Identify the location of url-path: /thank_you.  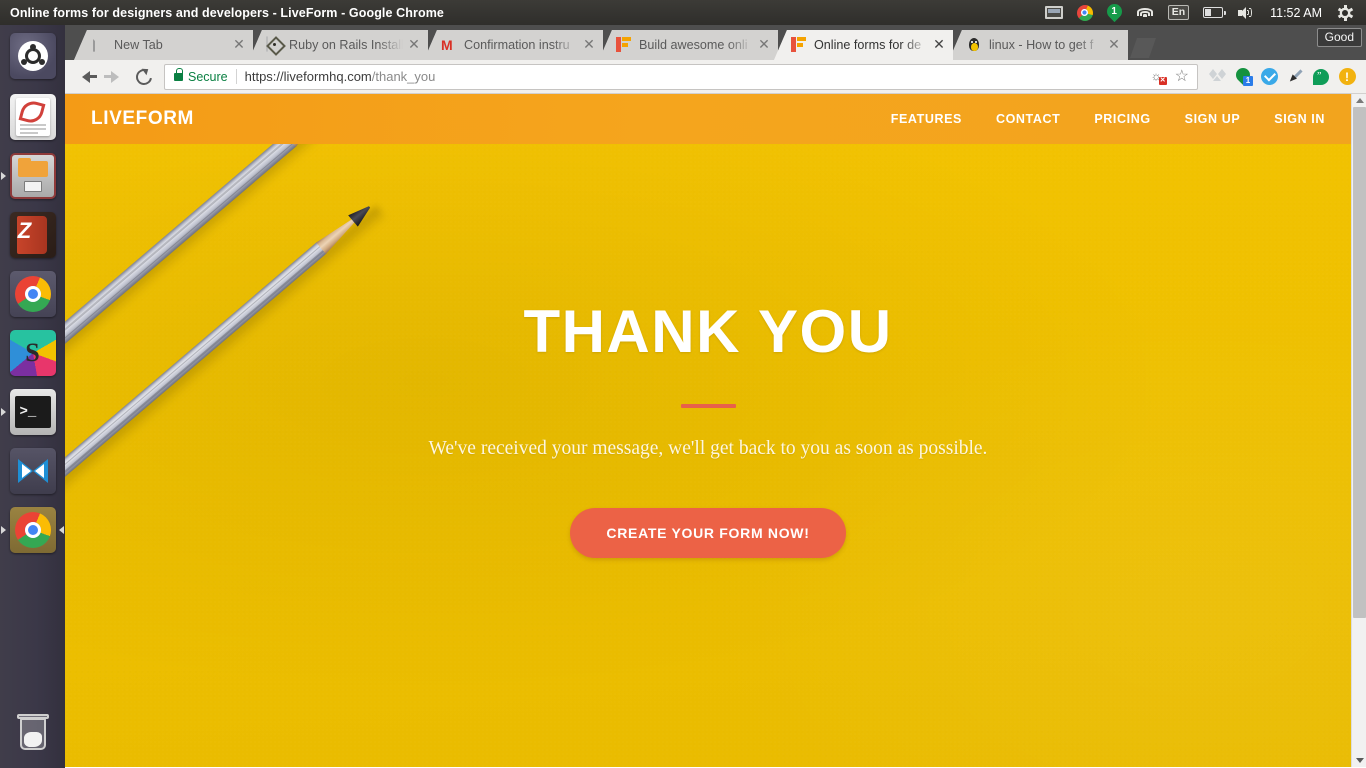
(403, 76).